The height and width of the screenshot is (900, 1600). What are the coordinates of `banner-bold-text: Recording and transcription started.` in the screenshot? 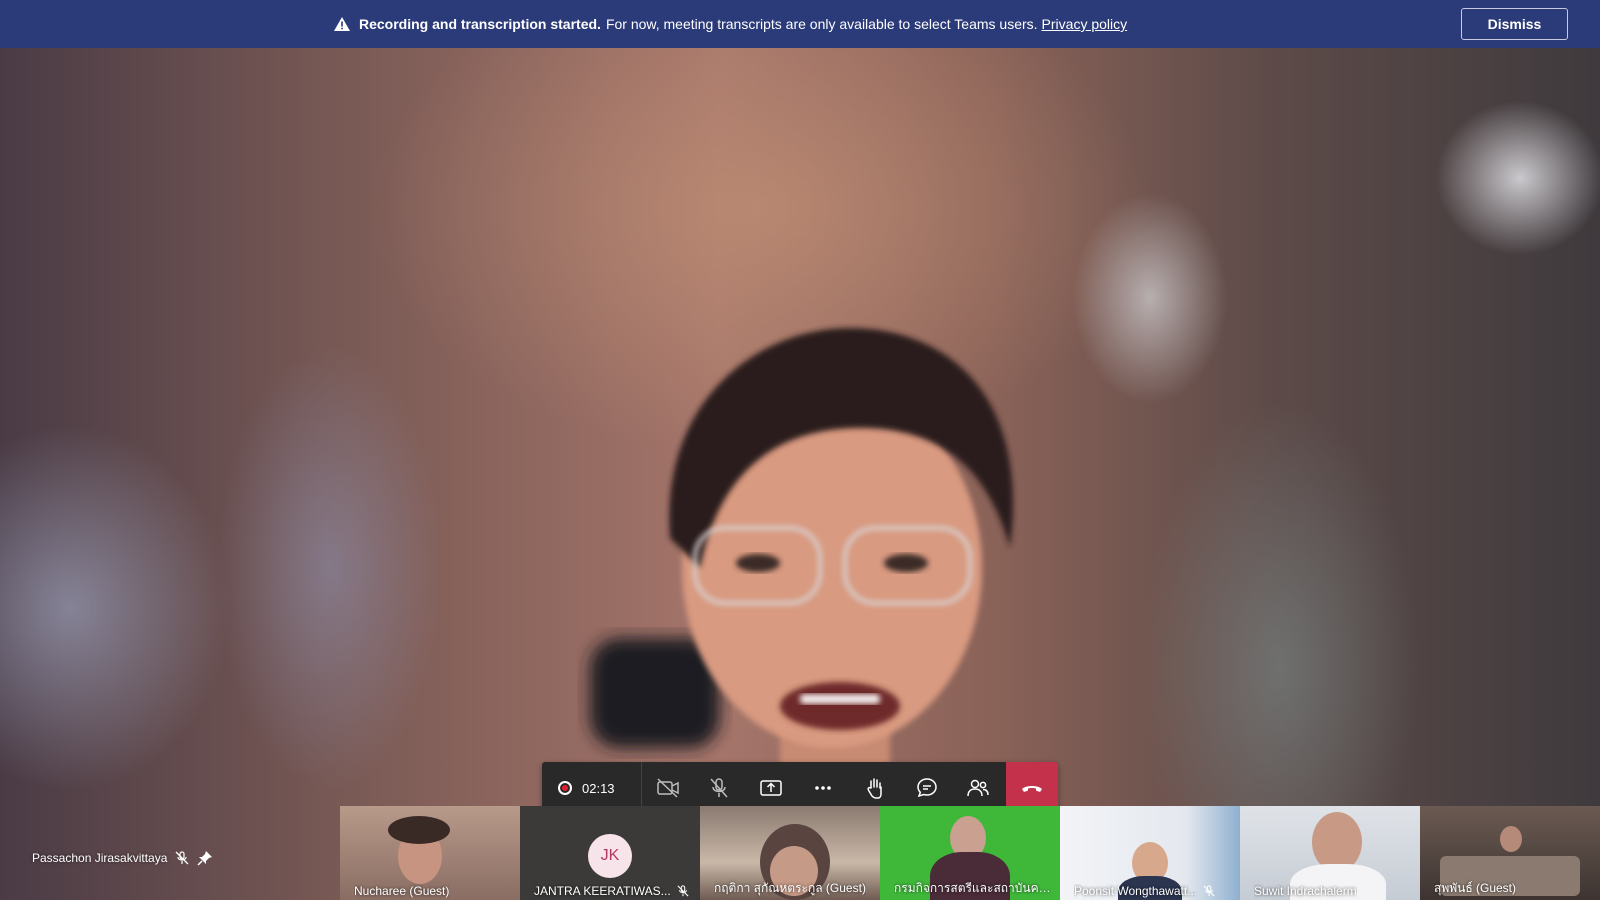 It's located at (480, 24).